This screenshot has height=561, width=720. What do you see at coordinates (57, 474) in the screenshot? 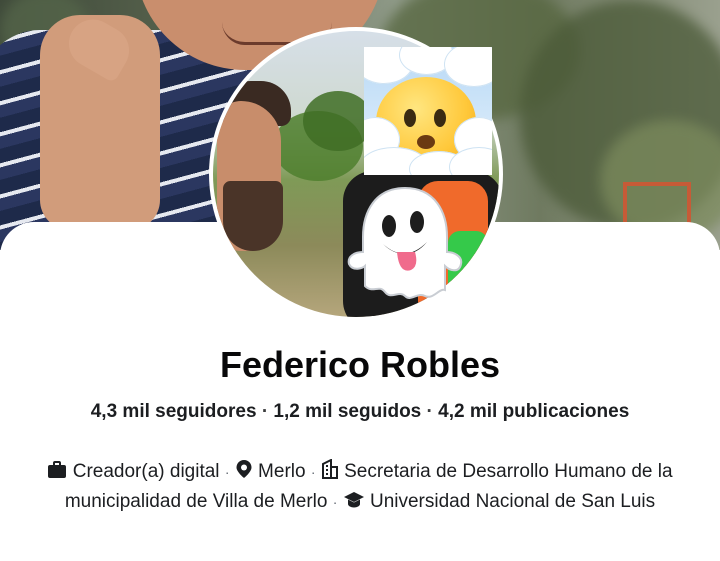
I see `briefcase-icon` at bounding box center [57, 474].